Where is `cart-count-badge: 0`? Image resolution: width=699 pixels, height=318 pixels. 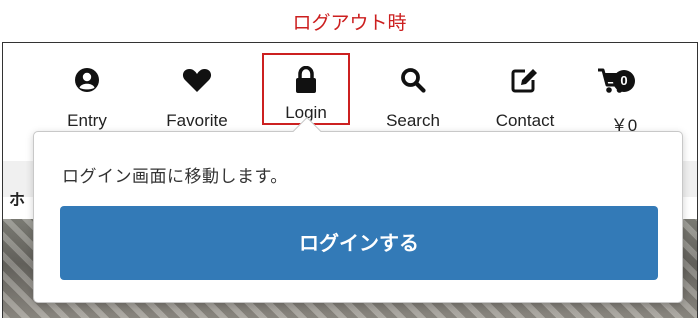 cart-count-badge: 0 is located at coordinates (624, 81).